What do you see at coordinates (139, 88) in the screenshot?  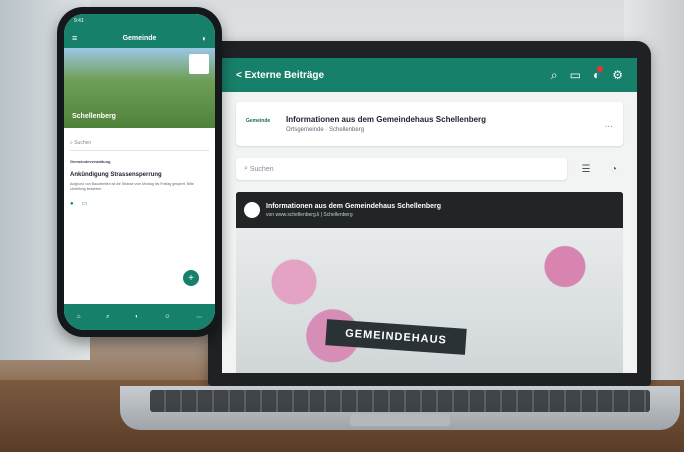 I see `phone-banner: Schellenberg` at bounding box center [139, 88].